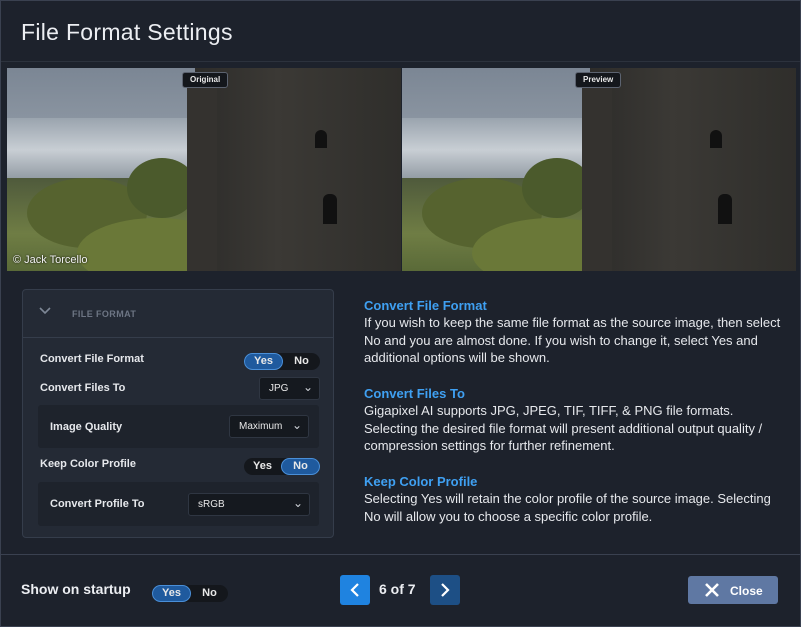  Describe the element at coordinates (127, 32) in the screenshot. I see `dialog-title: File Format Settings` at that location.